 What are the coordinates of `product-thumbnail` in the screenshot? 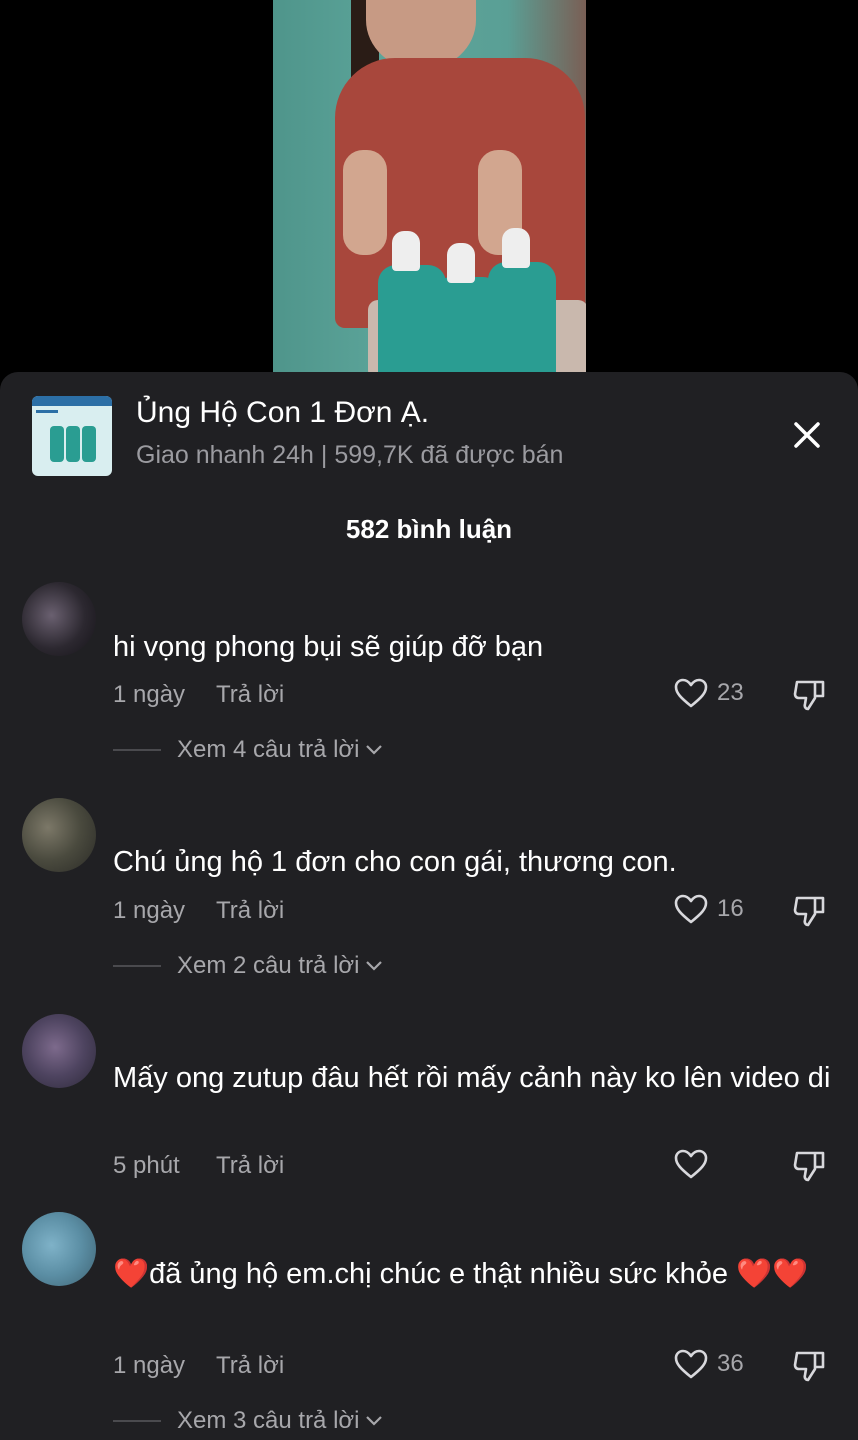 It's located at (72, 436).